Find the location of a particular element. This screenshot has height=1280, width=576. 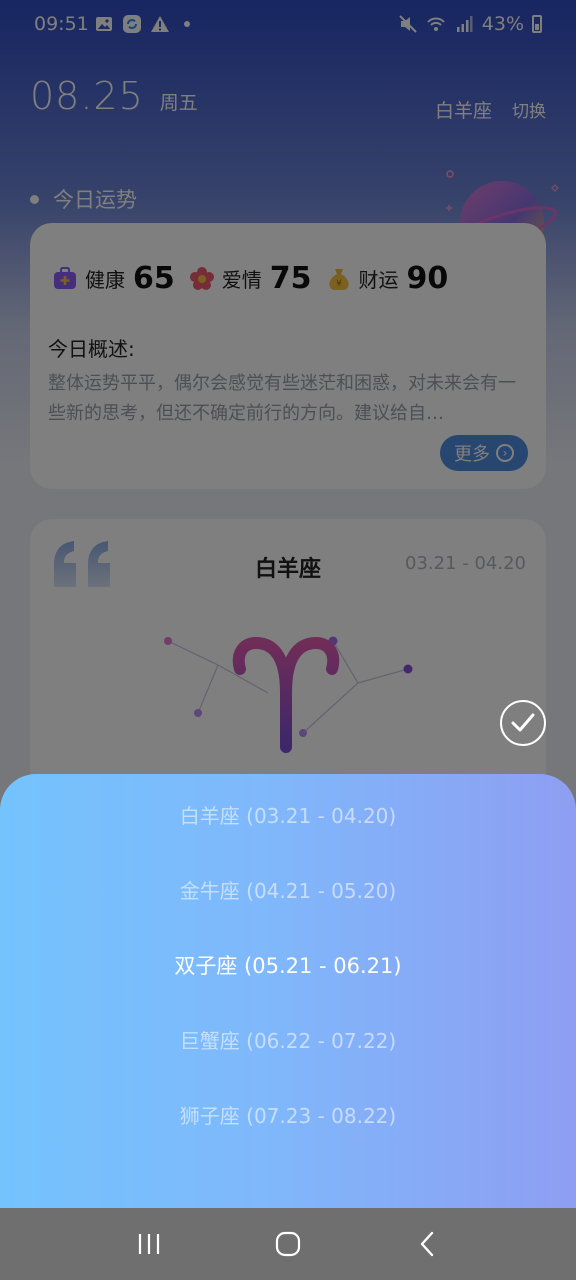

picker-option-leo: 狮子座 (07.23 - 08.22) is located at coordinates (288, 1114).